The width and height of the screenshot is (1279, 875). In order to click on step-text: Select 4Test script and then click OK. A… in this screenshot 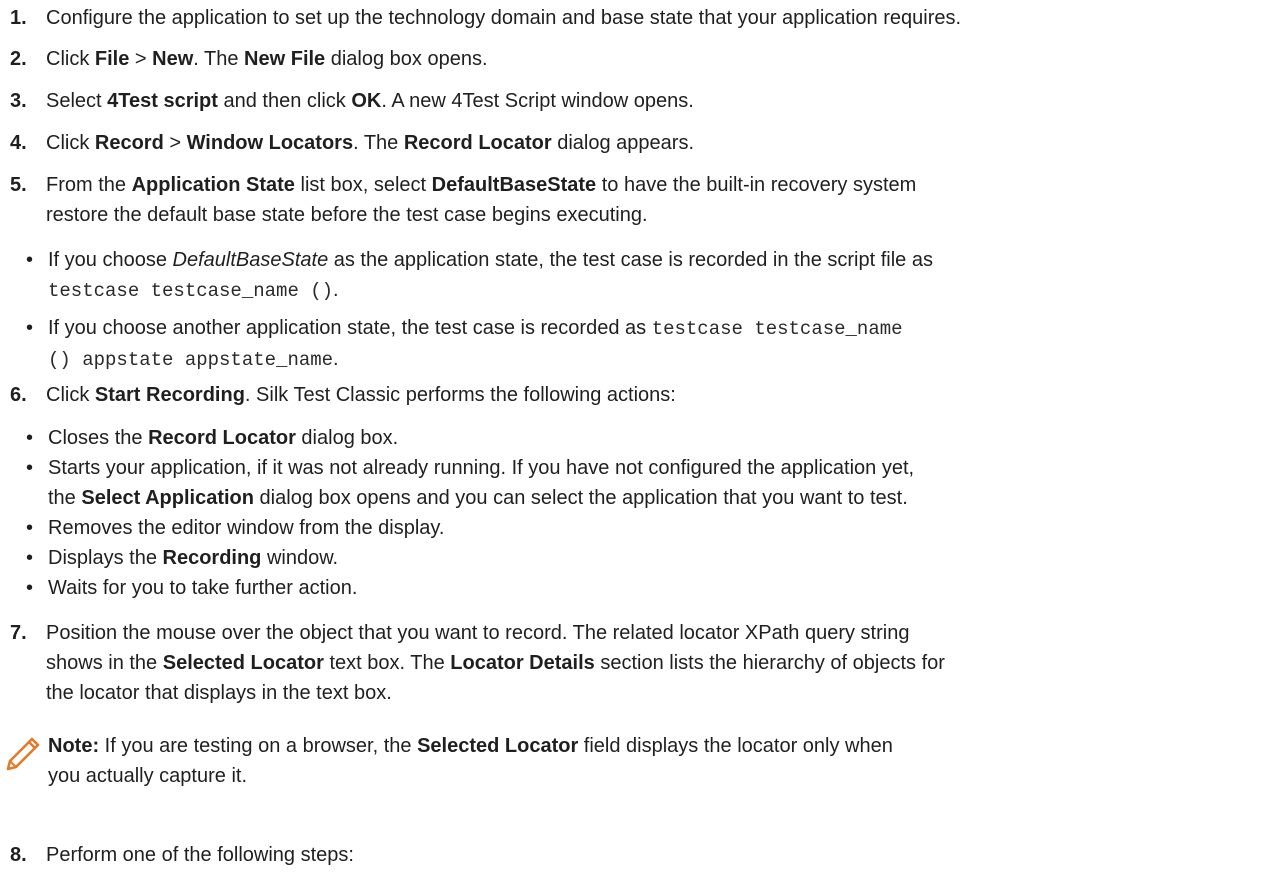, I will do `click(370, 101)`.